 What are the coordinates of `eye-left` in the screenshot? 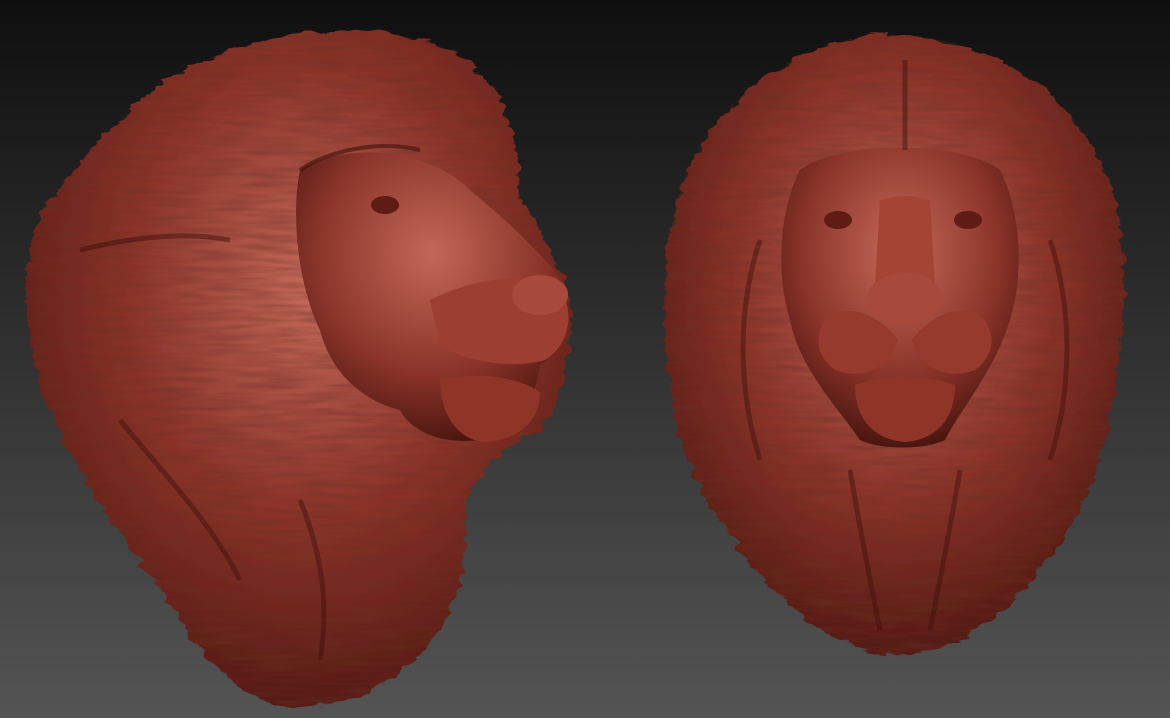 It's located at (838, 220).